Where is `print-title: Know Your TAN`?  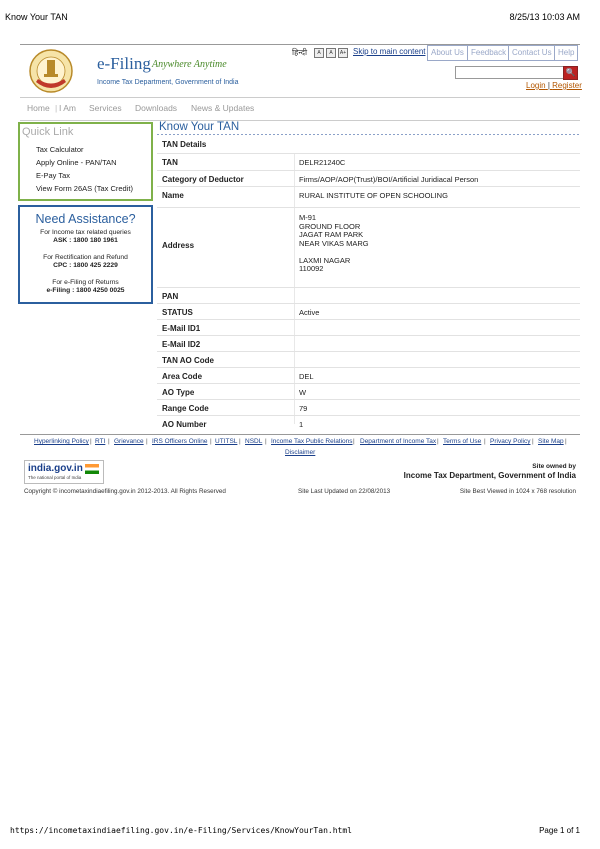 print-title: Know Your TAN is located at coordinates (36, 17).